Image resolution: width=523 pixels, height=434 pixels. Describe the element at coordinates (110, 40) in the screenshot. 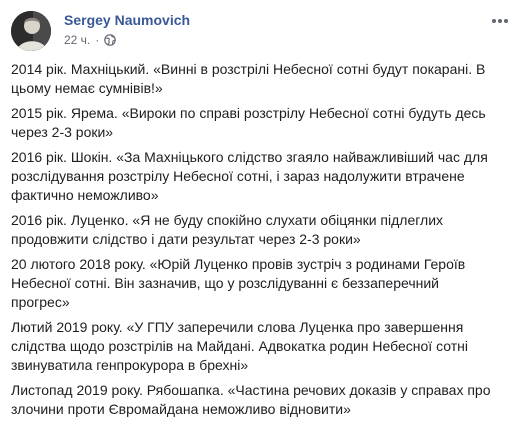

I see `globe-icon` at that location.